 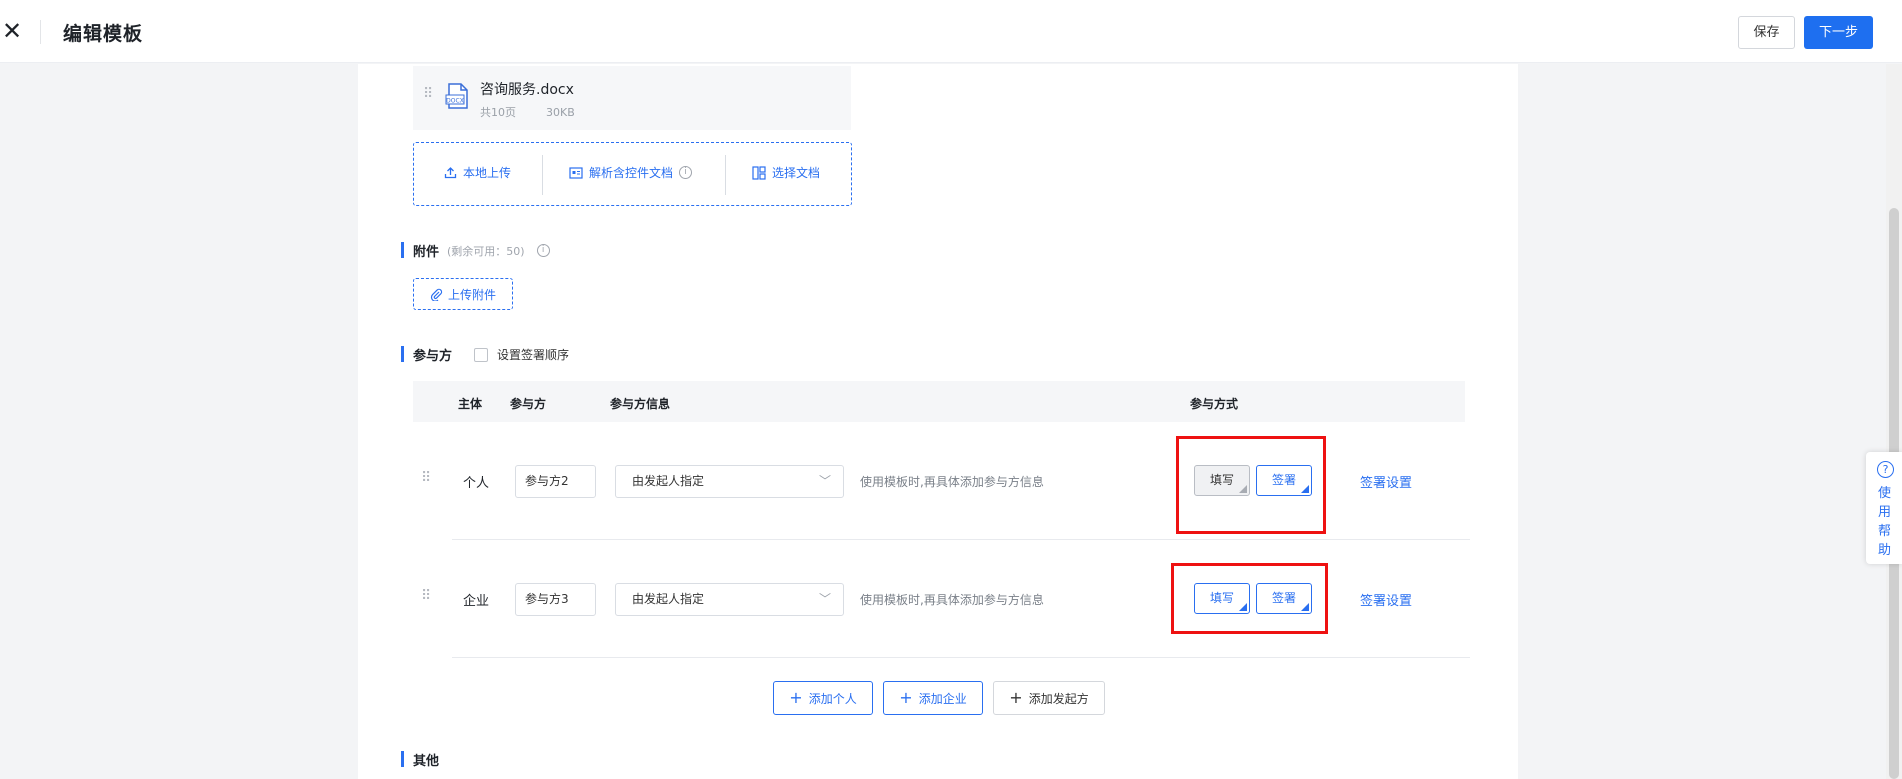 I want to click on signing-order-label: 设置签署顺序, so click(x=533, y=354).